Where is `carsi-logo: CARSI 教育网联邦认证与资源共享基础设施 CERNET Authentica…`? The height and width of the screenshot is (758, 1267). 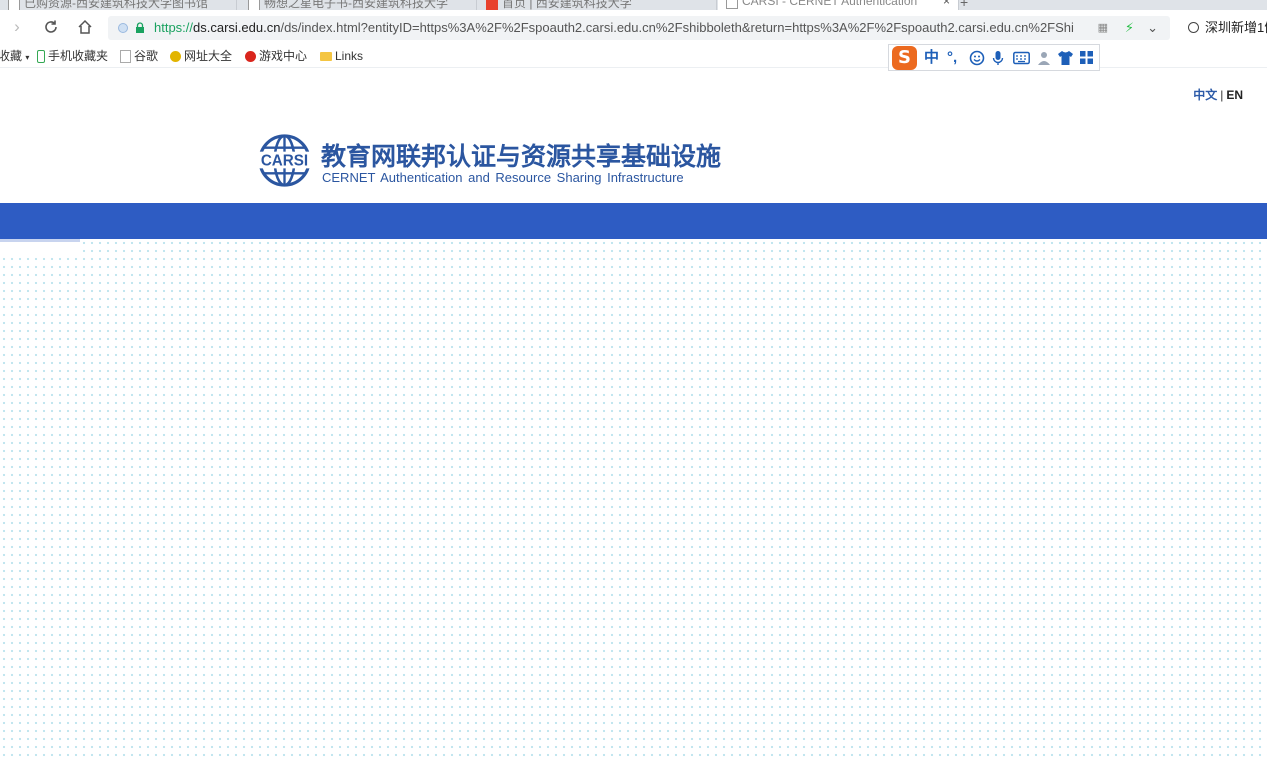 carsi-logo: CARSI 教育网联邦认证与资源共享基础设施 CERNET Authentica… is located at coordinates (489, 162).